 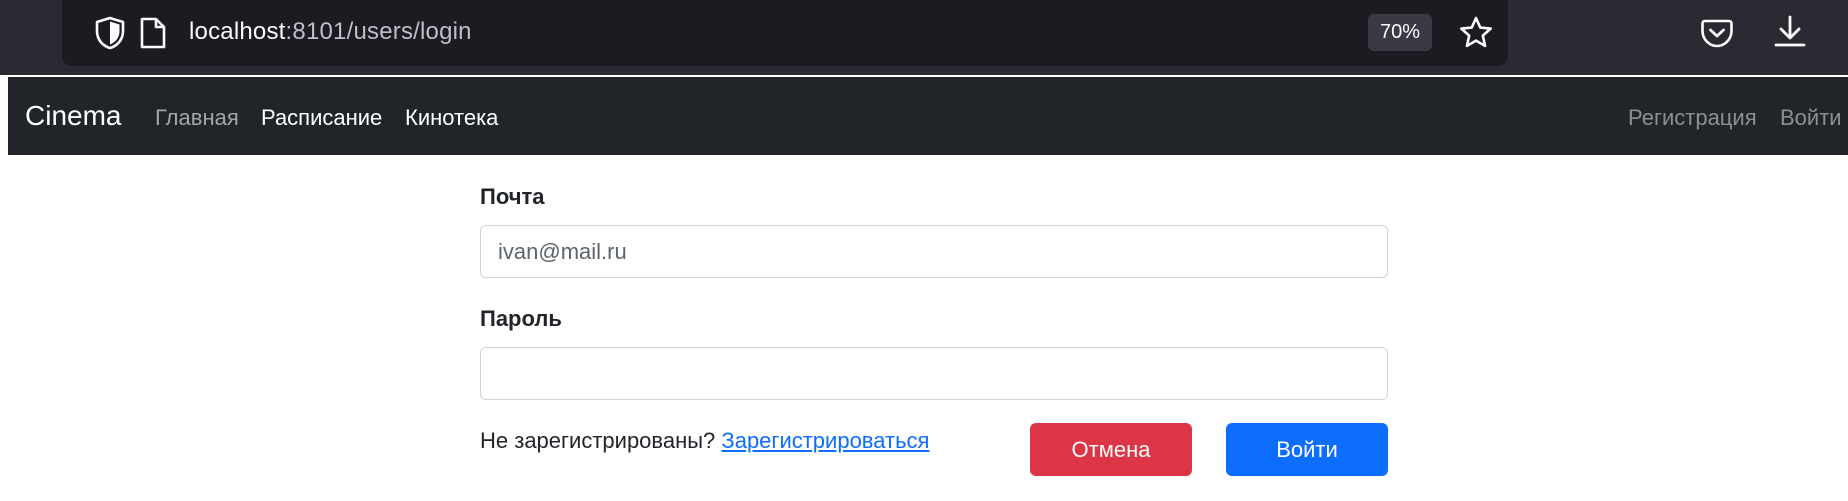 I want to click on brand-logo: Cinema, so click(x=73, y=116).